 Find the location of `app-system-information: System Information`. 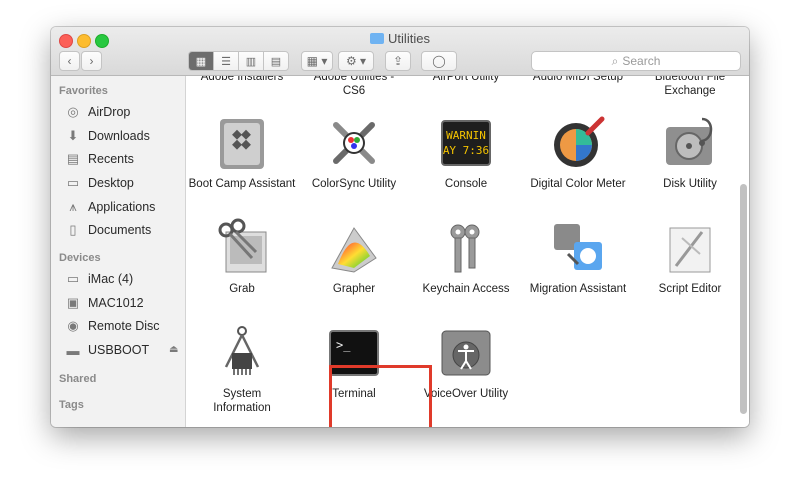

app-system-information: System Information is located at coordinates (242, 369).